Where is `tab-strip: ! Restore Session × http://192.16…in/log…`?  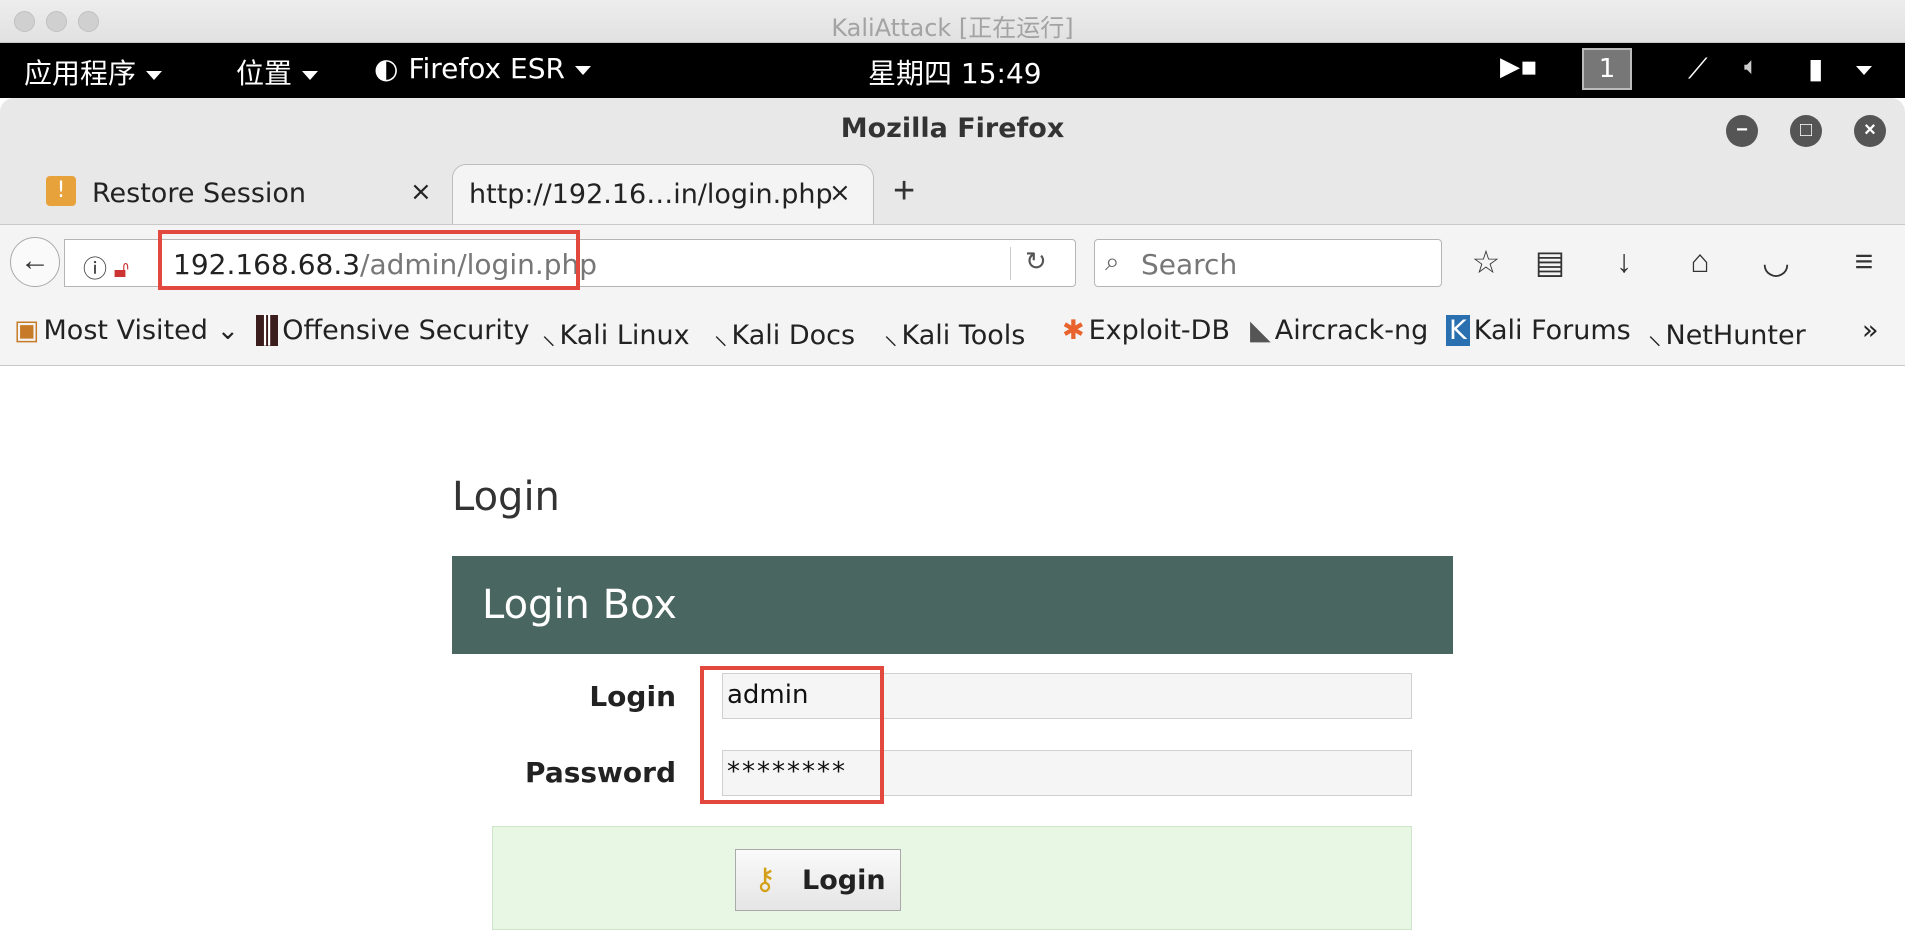 tab-strip: ! Restore Session × http://192.16…in/log… is located at coordinates (952, 192).